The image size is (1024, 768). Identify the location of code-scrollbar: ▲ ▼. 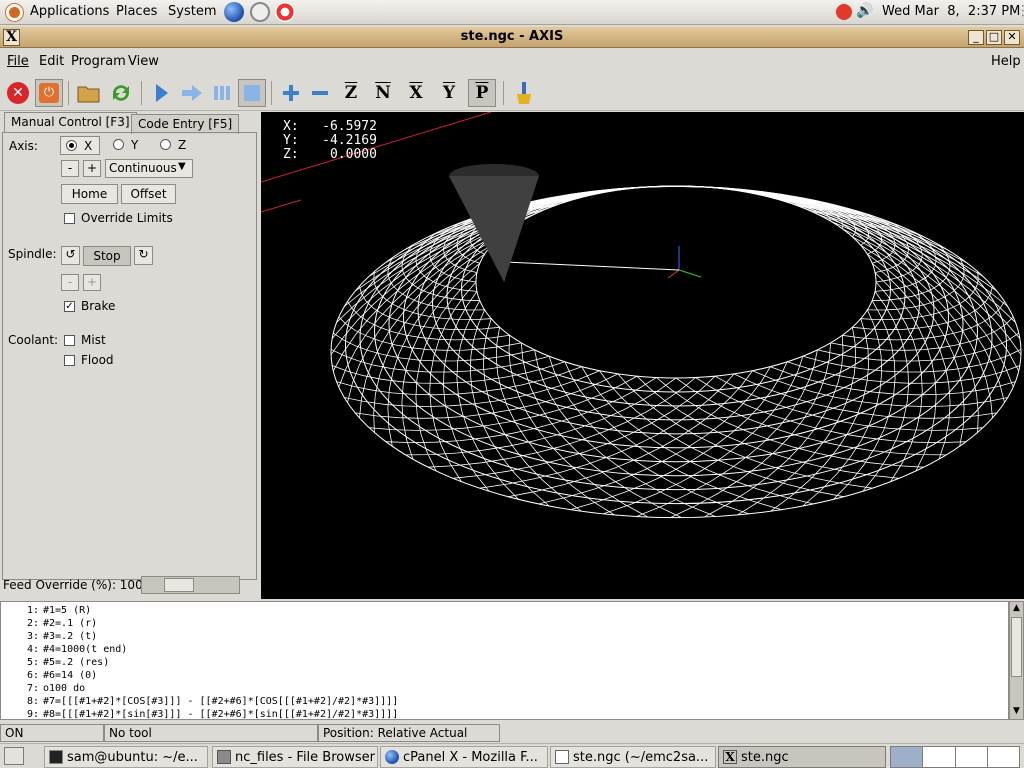
(1016, 660).